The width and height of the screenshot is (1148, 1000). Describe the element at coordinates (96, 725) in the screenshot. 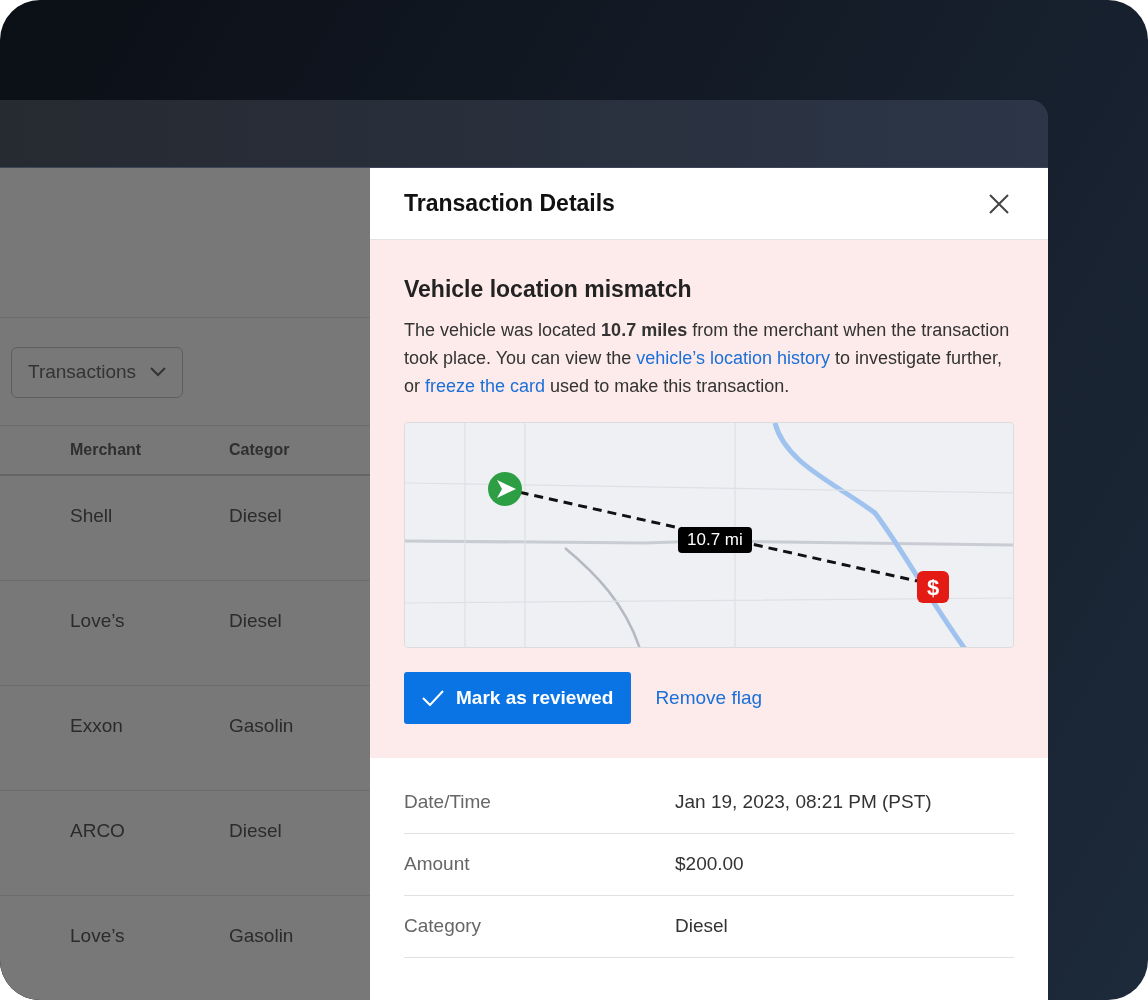

I see `table-cell-text: Exxon` at that location.